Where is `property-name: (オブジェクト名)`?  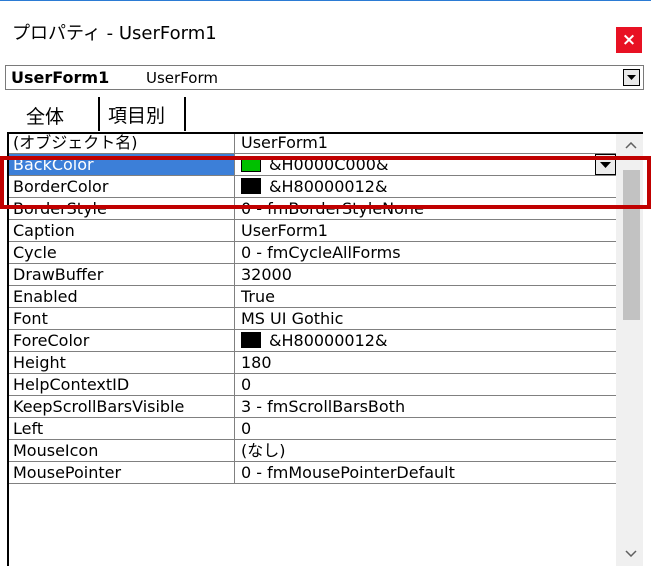 property-name: (オブジェクト名) is located at coordinates (122, 143).